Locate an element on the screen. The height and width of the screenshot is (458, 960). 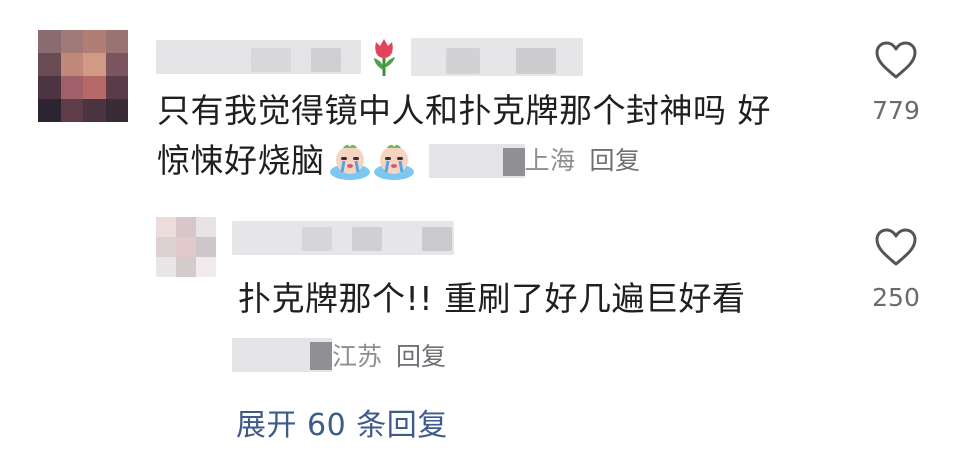
reply-location: 江苏 is located at coordinates (357, 356).